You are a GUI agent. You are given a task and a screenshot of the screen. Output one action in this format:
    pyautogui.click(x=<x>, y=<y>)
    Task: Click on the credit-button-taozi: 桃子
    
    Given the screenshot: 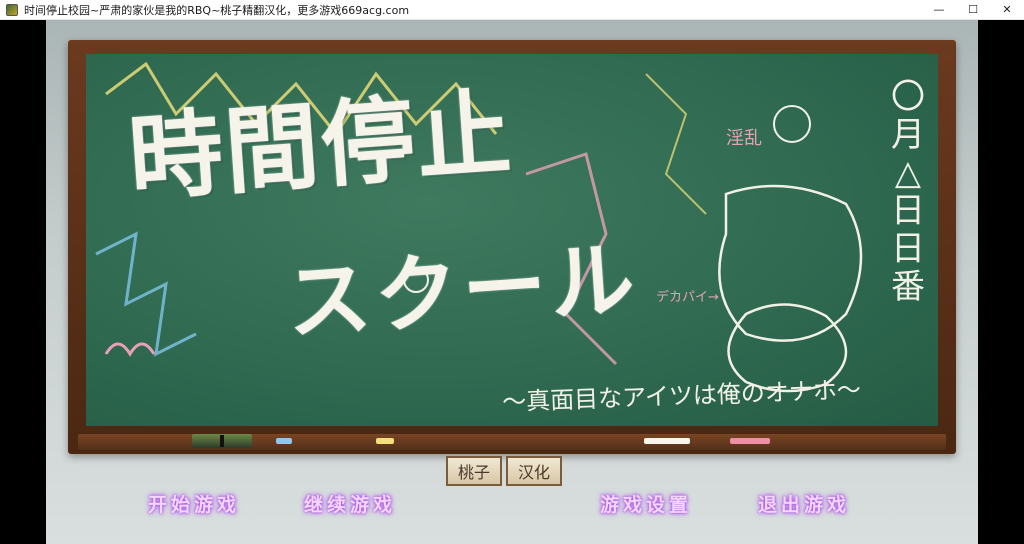 What is the action you would take?
    pyautogui.click(x=474, y=471)
    